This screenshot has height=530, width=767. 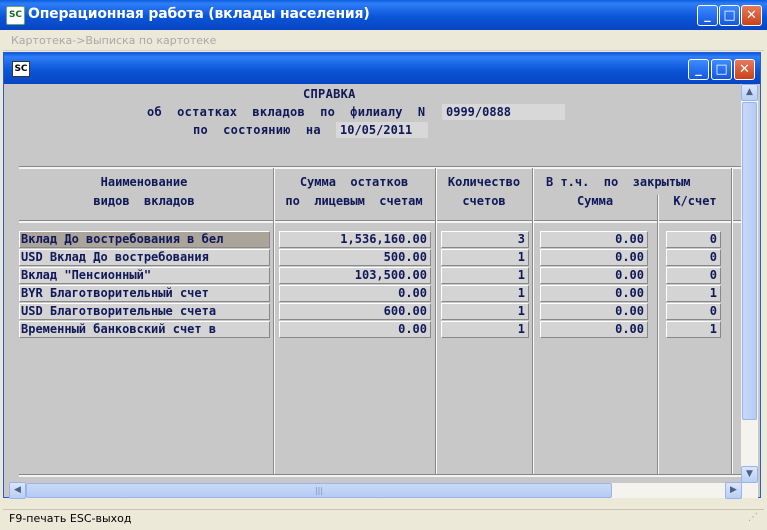 What do you see at coordinates (15, 15) in the screenshot?
I see `app-icon: SC` at bounding box center [15, 15].